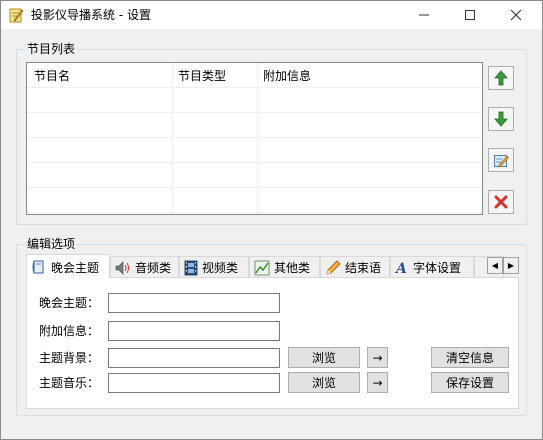  What do you see at coordinates (38, 267) in the screenshot?
I see `book-icon` at bounding box center [38, 267].